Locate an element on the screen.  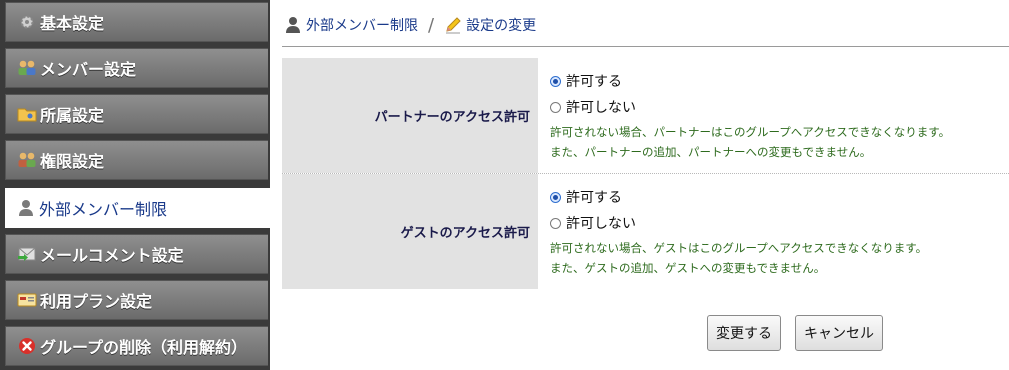
sidebar-item-label: 権限設定 is located at coordinates (72, 161).